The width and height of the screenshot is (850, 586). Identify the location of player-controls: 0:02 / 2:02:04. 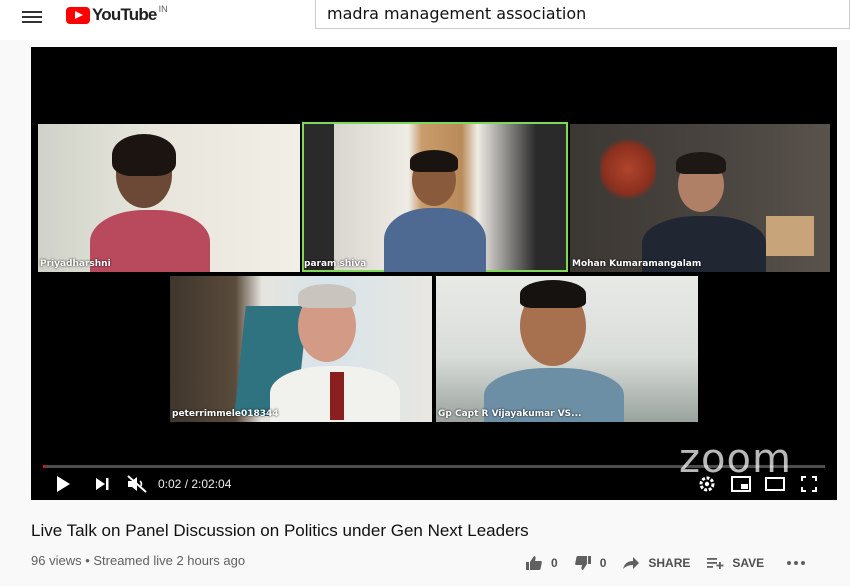
(434, 484).